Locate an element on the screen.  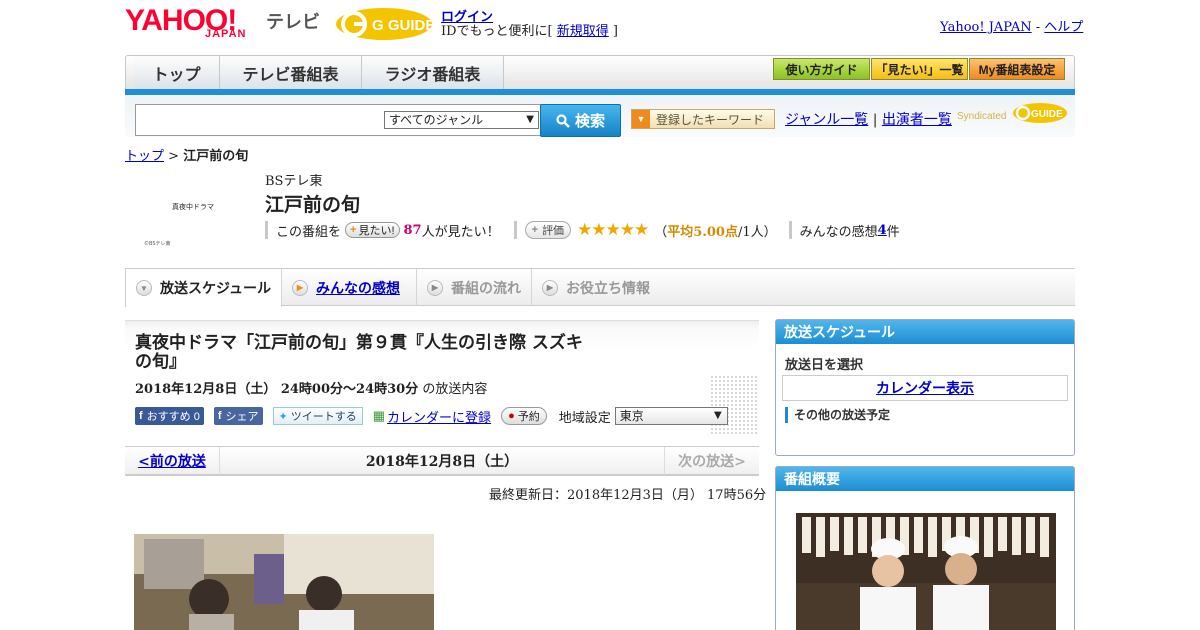
dot-pattern is located at coordinates (734, 405).